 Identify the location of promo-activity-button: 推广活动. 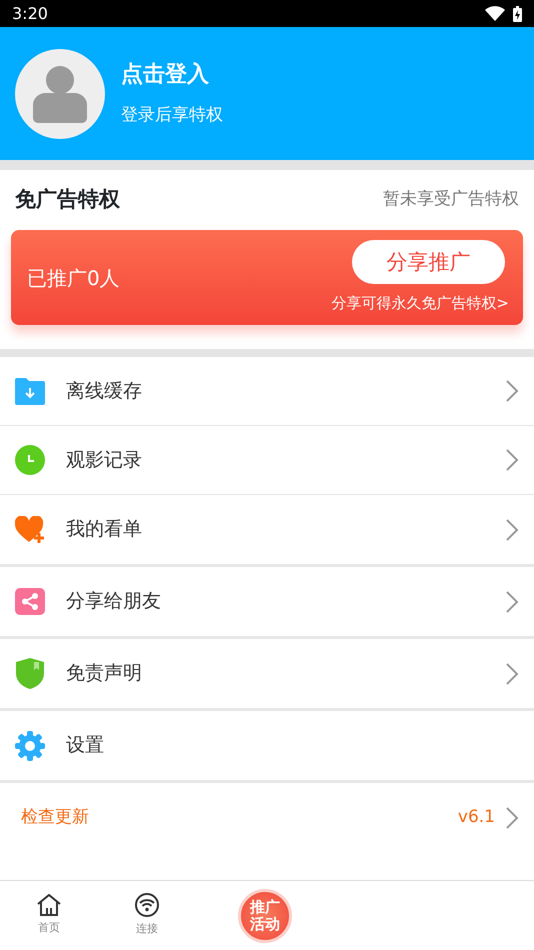
(265, 915).